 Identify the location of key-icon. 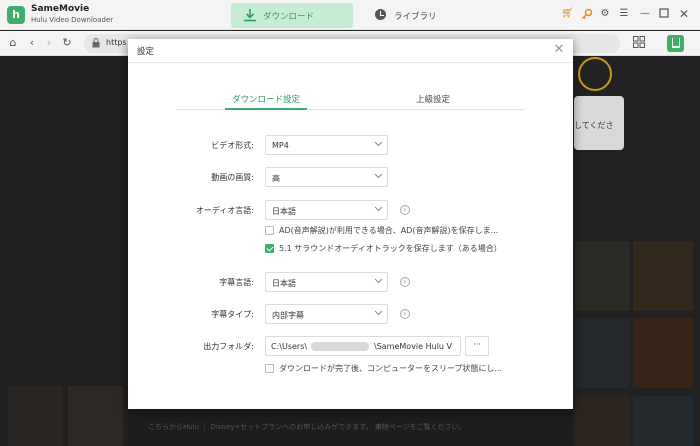
(587, 14).